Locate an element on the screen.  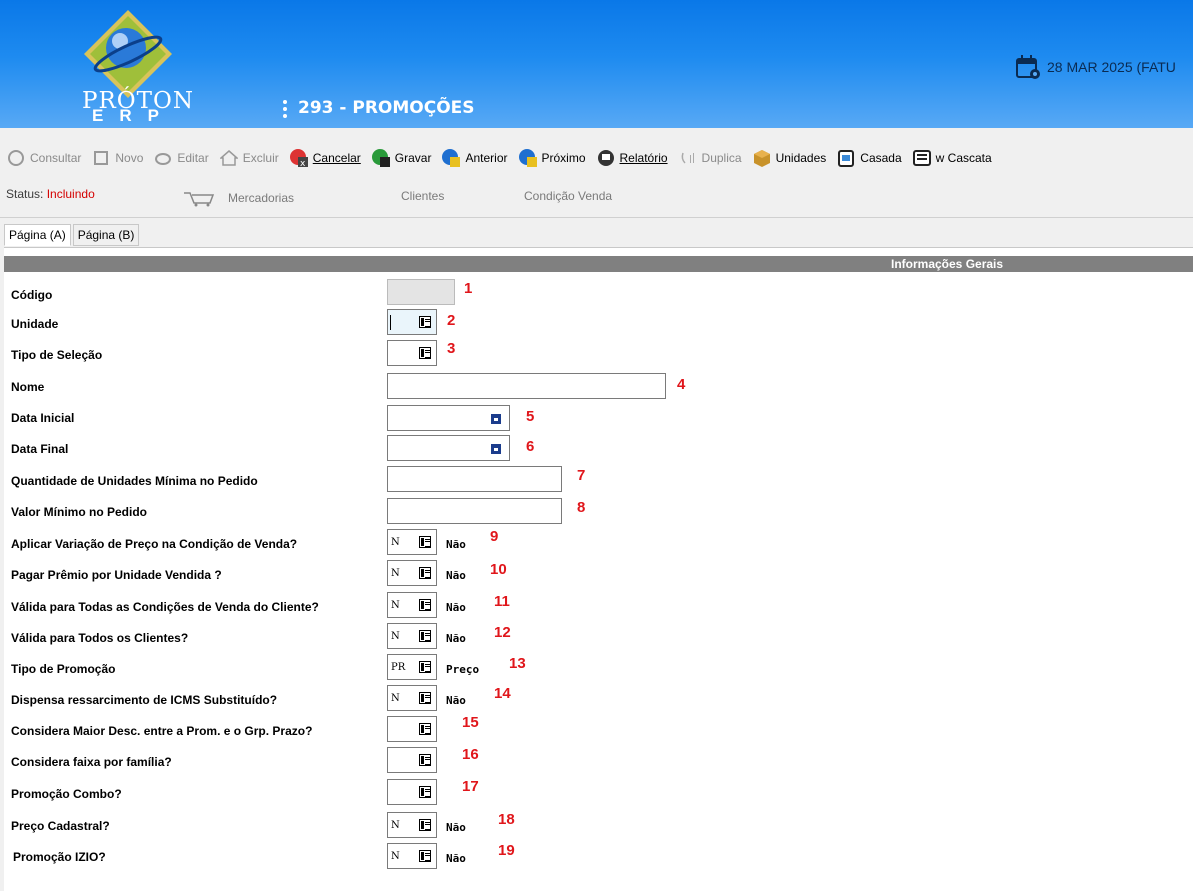
unidades-button: Unidades is located at coordinates (789, 158).